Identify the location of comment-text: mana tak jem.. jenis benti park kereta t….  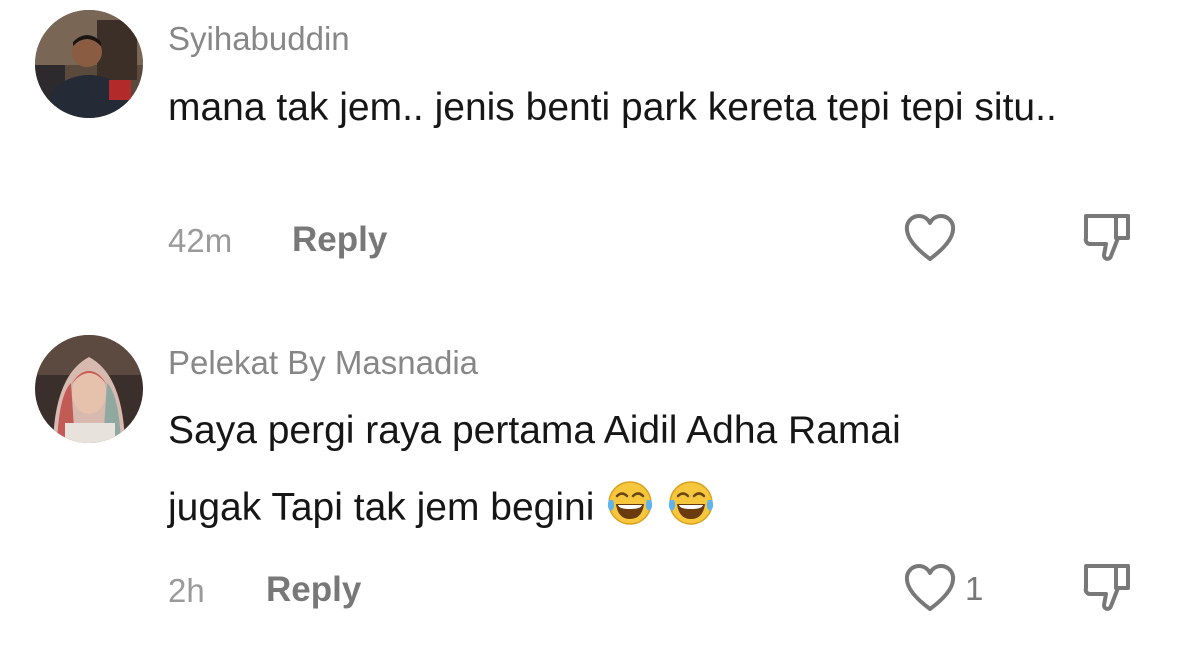
(612, 107).